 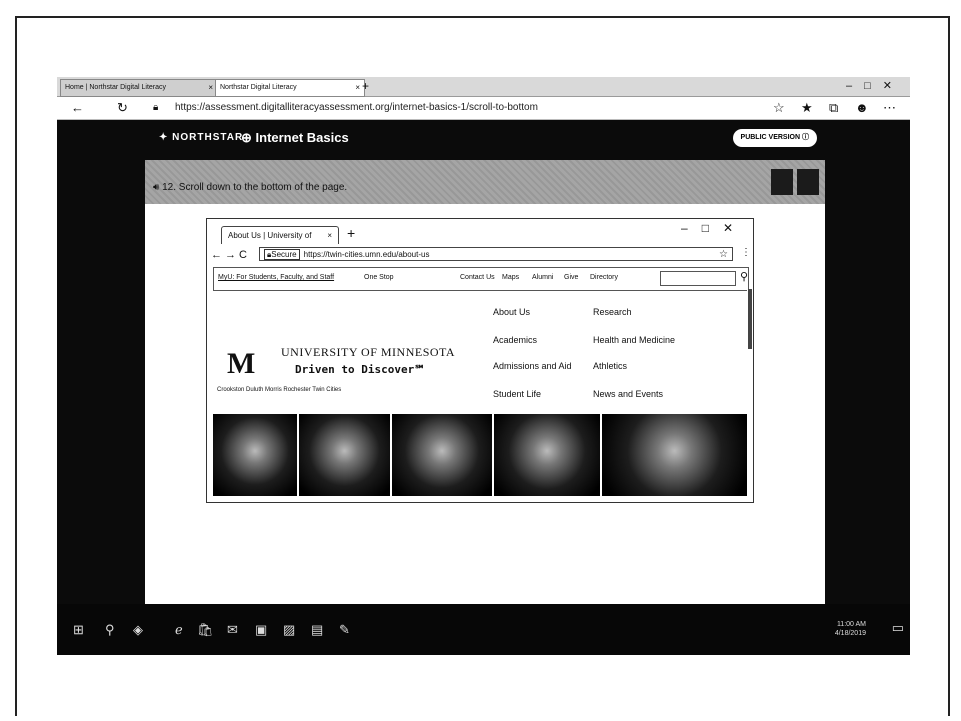 I want to click on hero-photo-strip, so click(x=480, y=455).